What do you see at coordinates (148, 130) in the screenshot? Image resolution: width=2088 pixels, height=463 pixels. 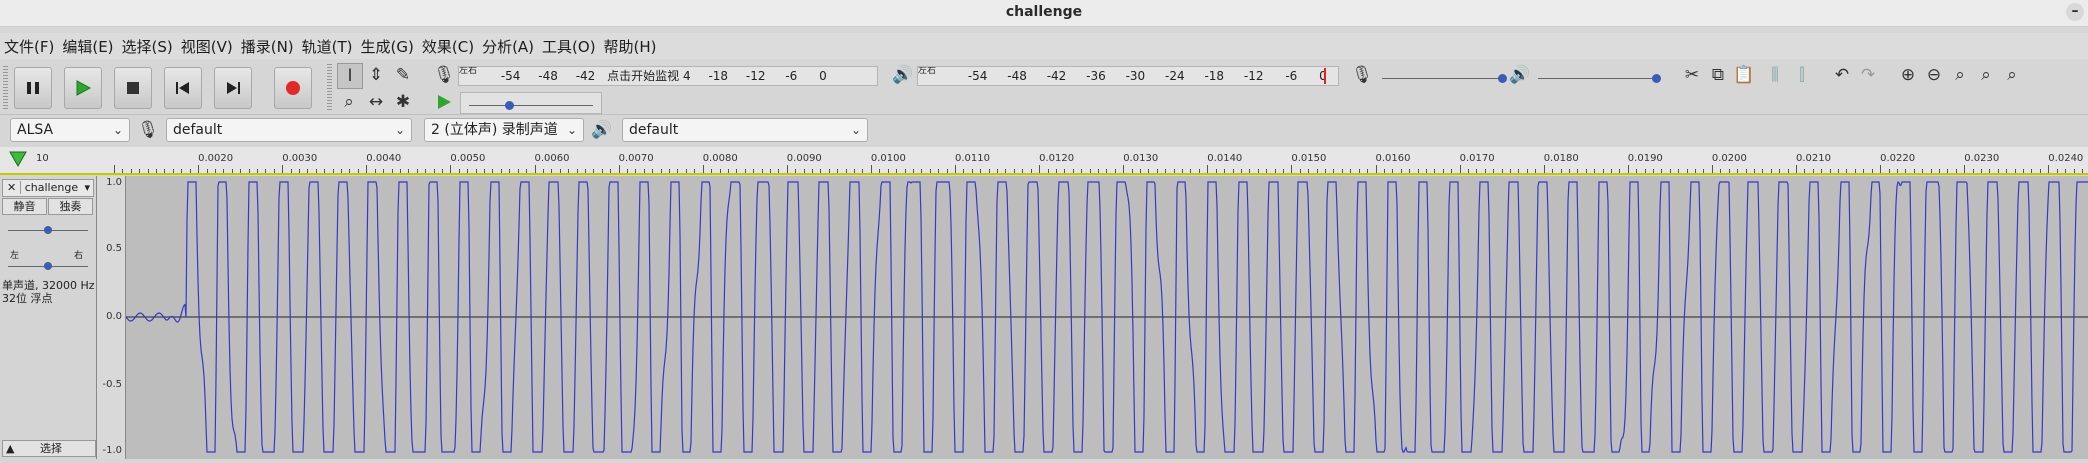 I see `mic-device-icon: 🎙` at bounding box center [148, 130].